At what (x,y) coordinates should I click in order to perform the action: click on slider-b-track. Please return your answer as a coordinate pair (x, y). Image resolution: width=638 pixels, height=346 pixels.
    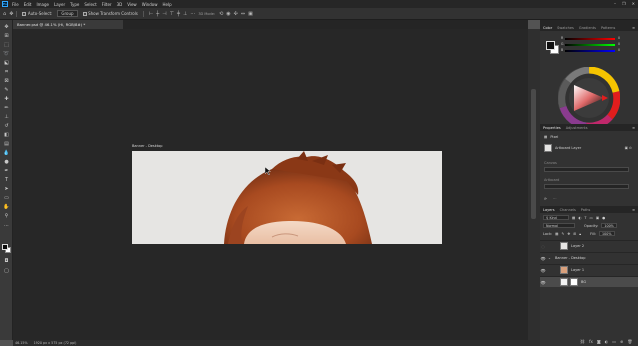
    Looking at the image, I should click on (590, 50).